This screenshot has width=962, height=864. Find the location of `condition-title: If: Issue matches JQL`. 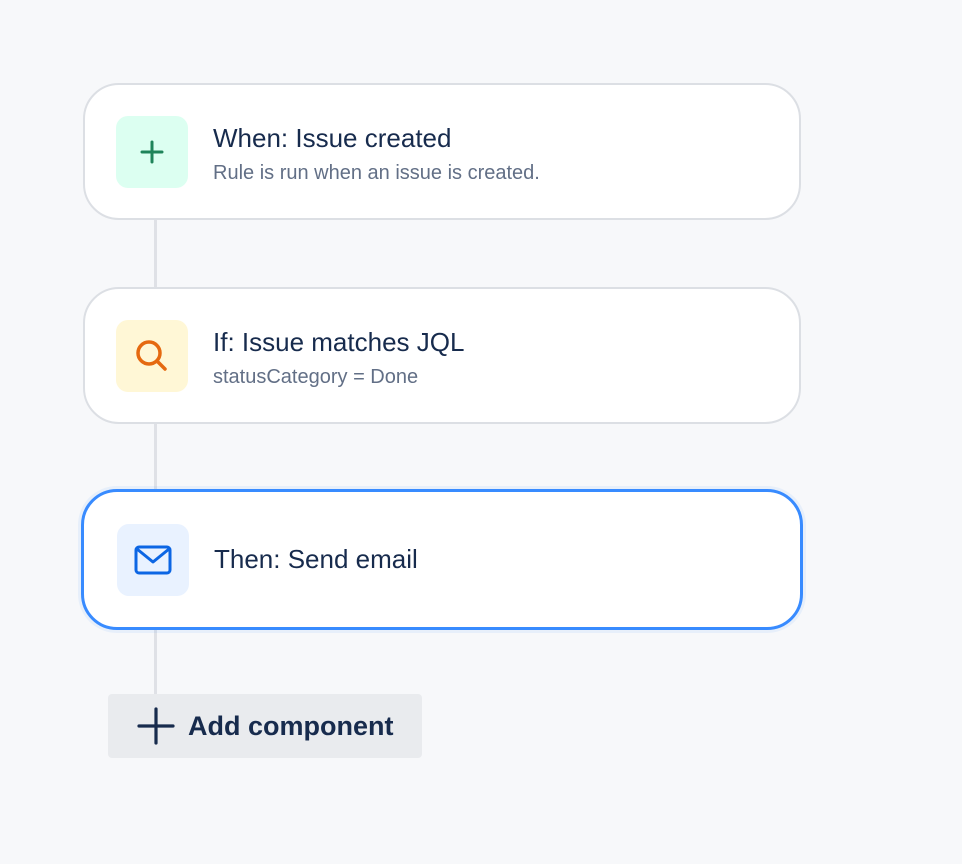

condition-title: If: Issue matches JQL is located at coordinates (339, 342).